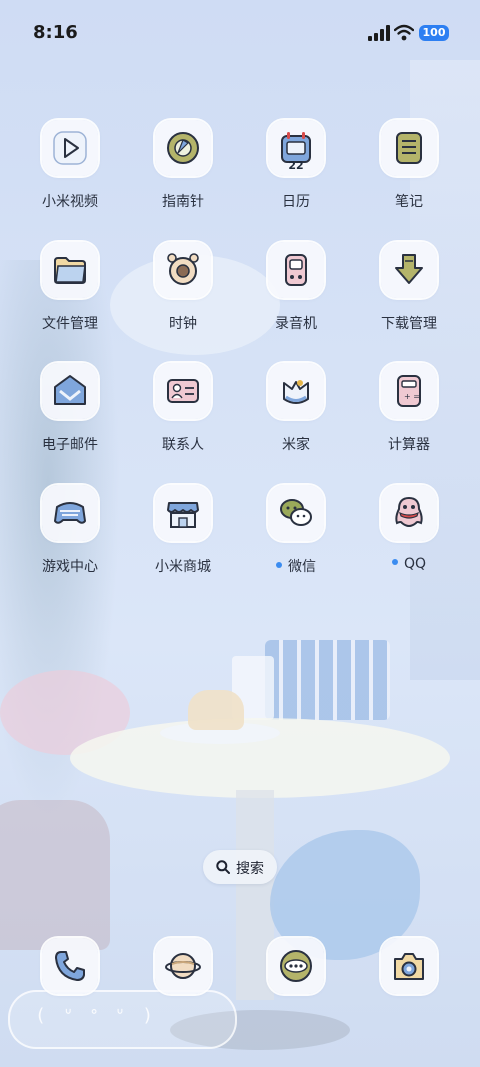  I want to click on compass-icon, so click(183, 148).